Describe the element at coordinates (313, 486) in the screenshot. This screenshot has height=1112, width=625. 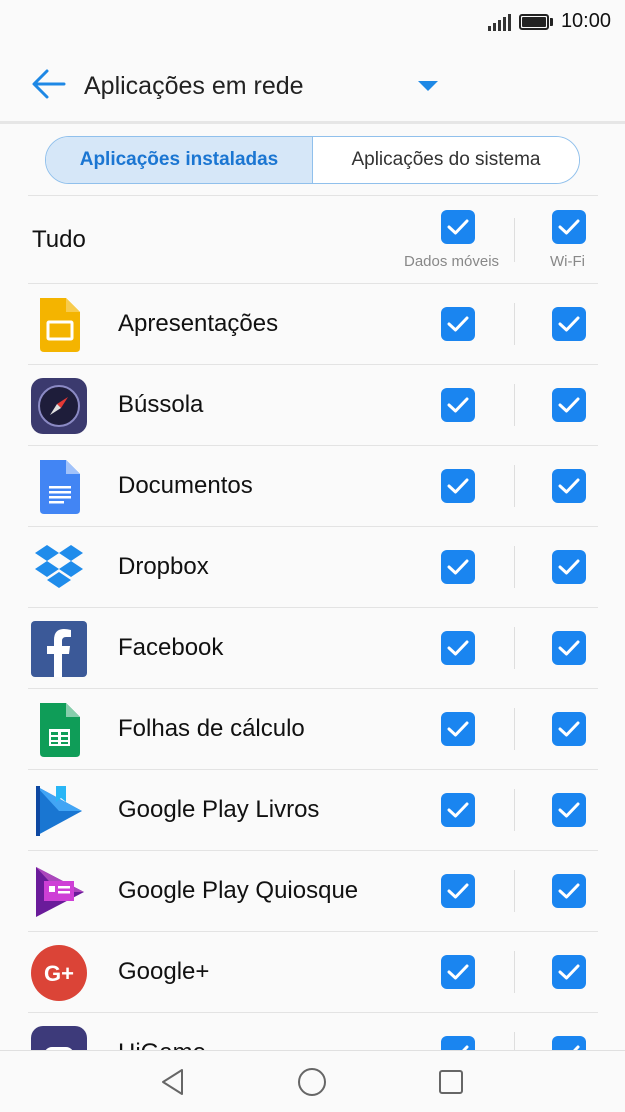
I see `list-item: Documentos` at that location.